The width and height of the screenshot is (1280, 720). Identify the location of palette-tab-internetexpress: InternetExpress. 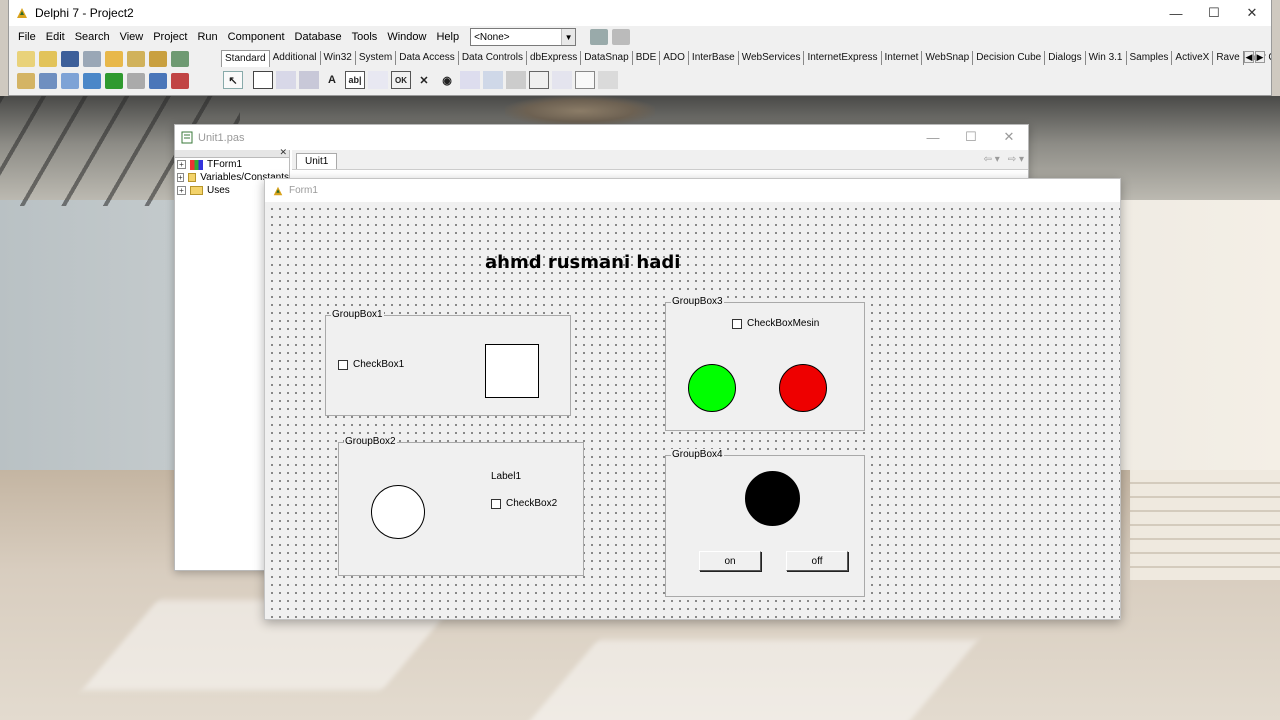
(843, 58).